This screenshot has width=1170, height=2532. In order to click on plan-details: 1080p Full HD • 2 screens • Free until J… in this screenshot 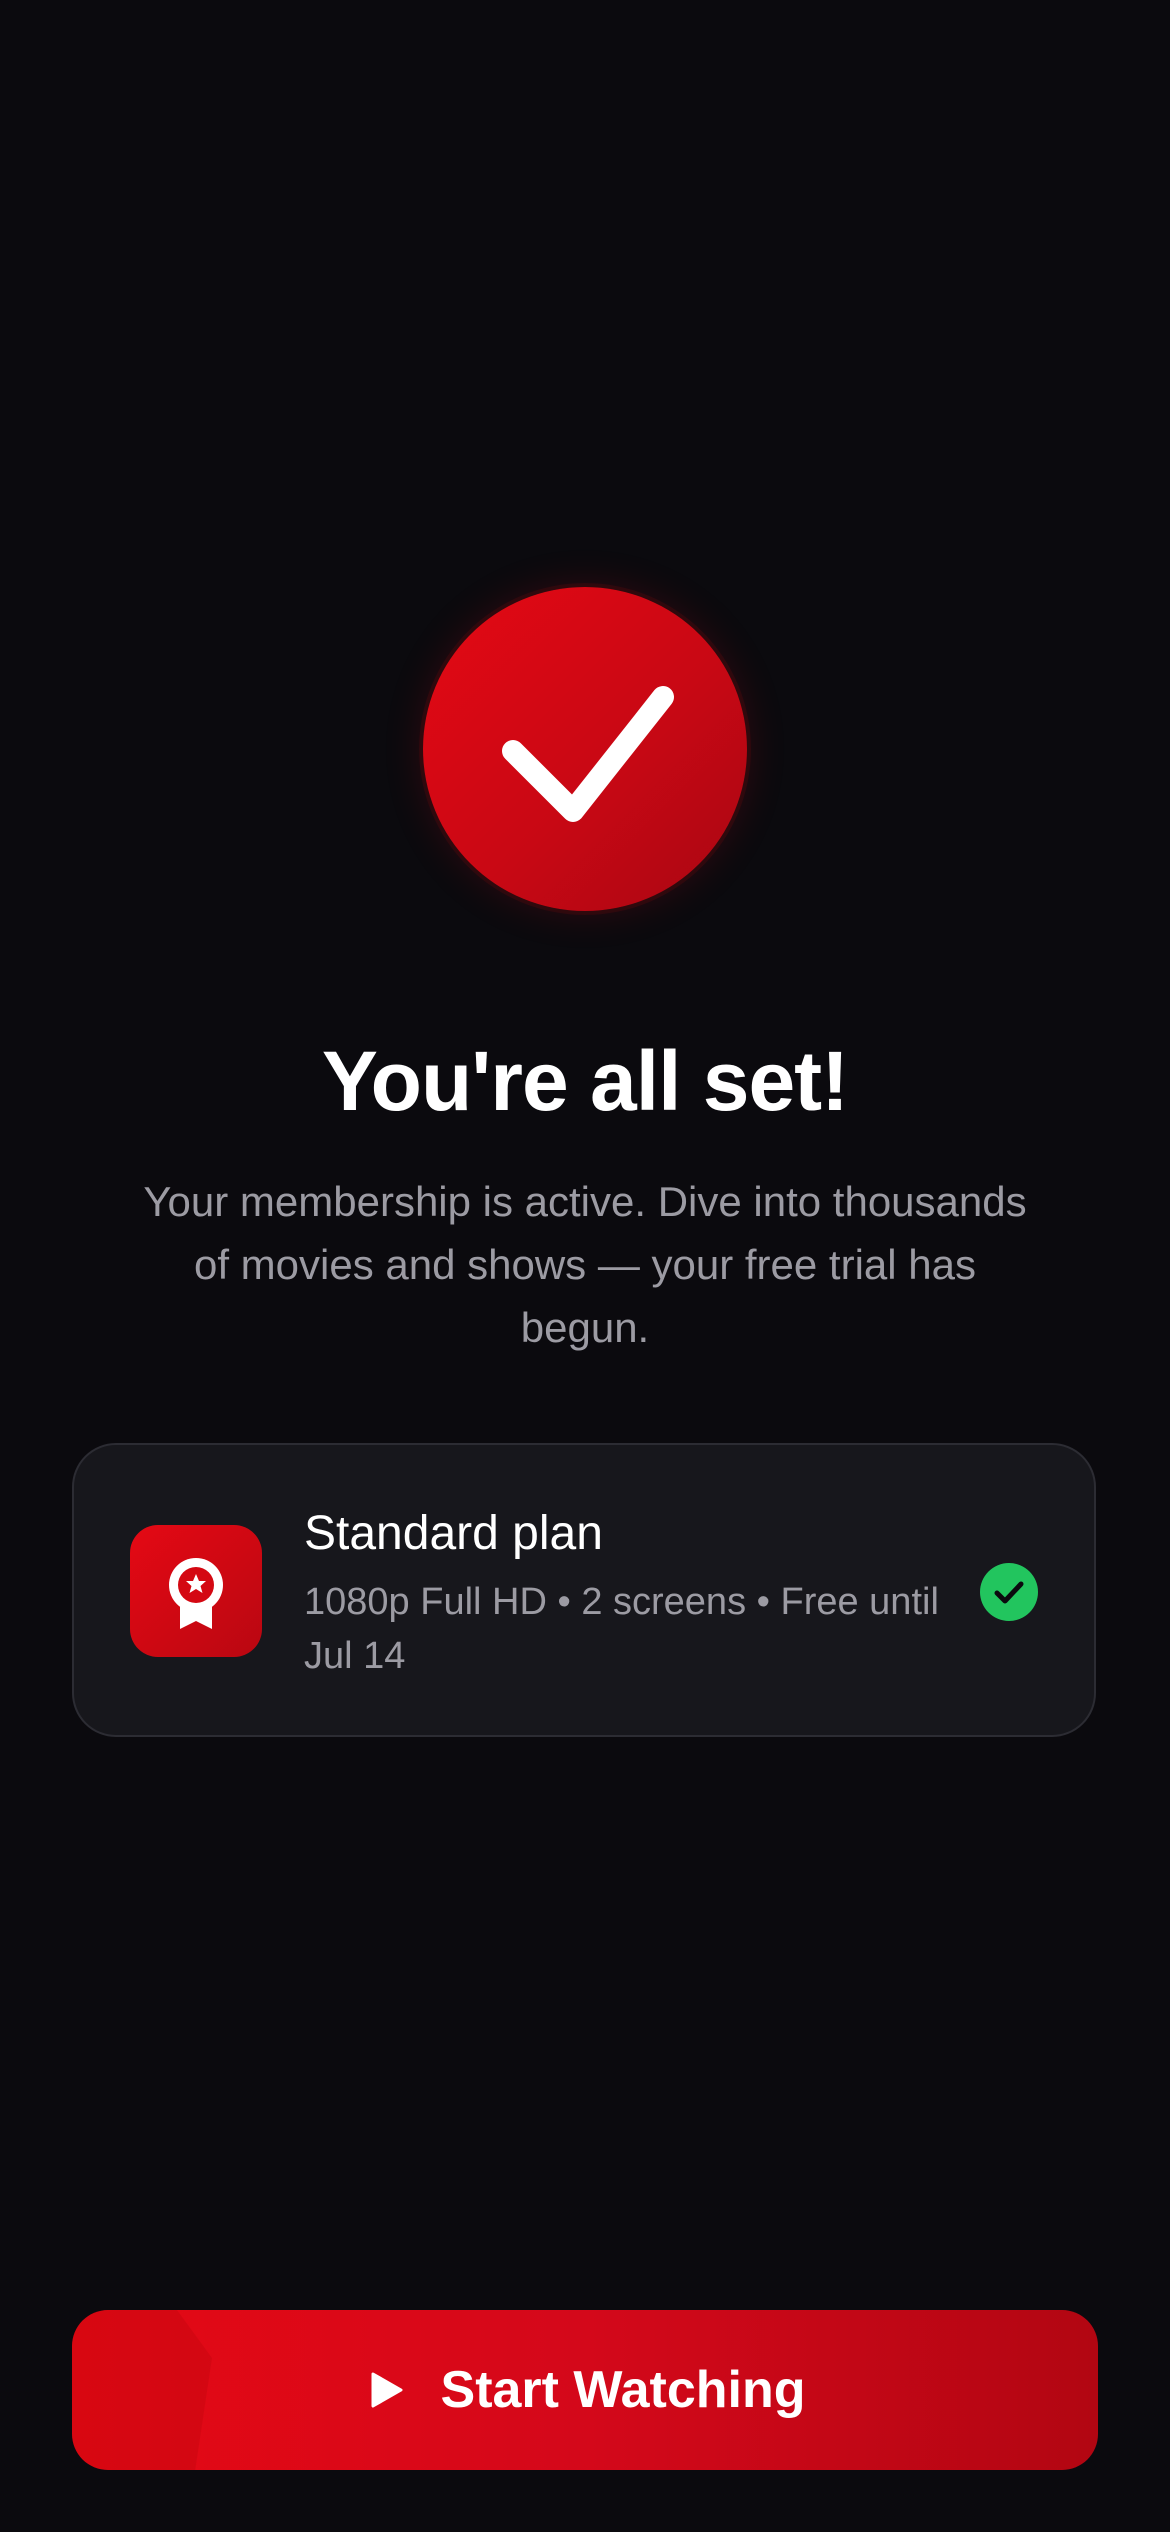, I will do `click(621, 1629)`.